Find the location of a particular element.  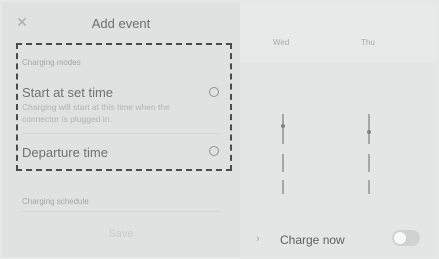

radio-departure-time is located at coordinates (214, 151).